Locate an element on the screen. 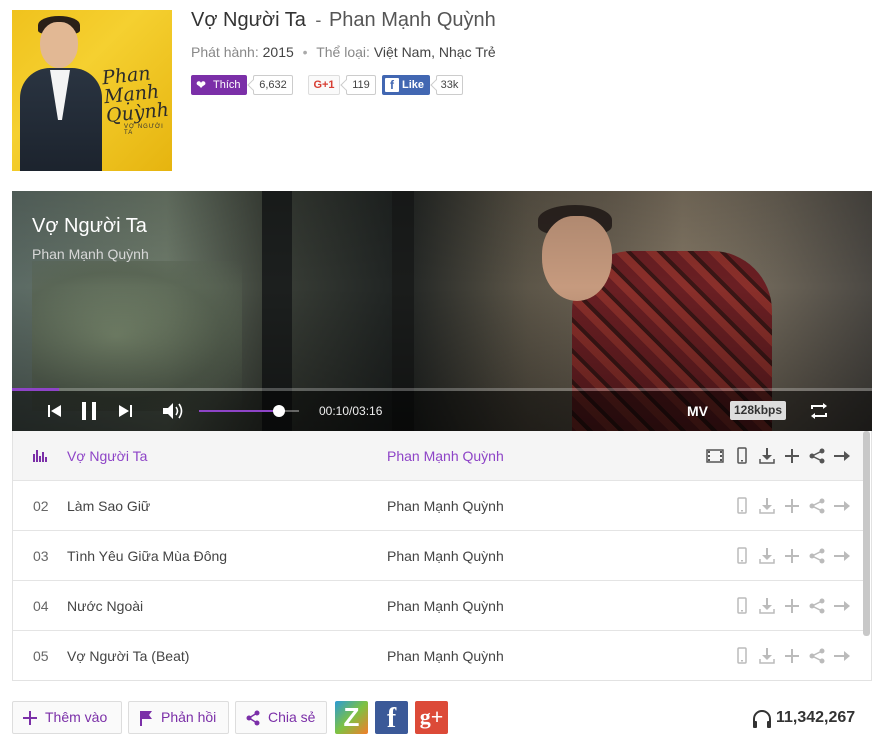 The width and height of the screenshot is (883, 746). video-icon is located at coordinates (715, 456).